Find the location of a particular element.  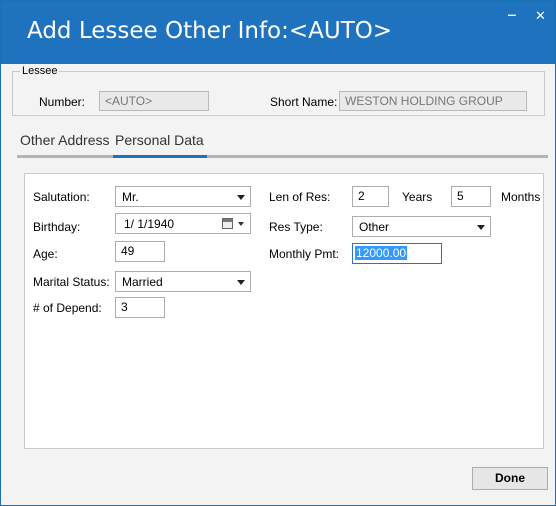

salutation-value: Mr. is located at coordinates (130, 197).